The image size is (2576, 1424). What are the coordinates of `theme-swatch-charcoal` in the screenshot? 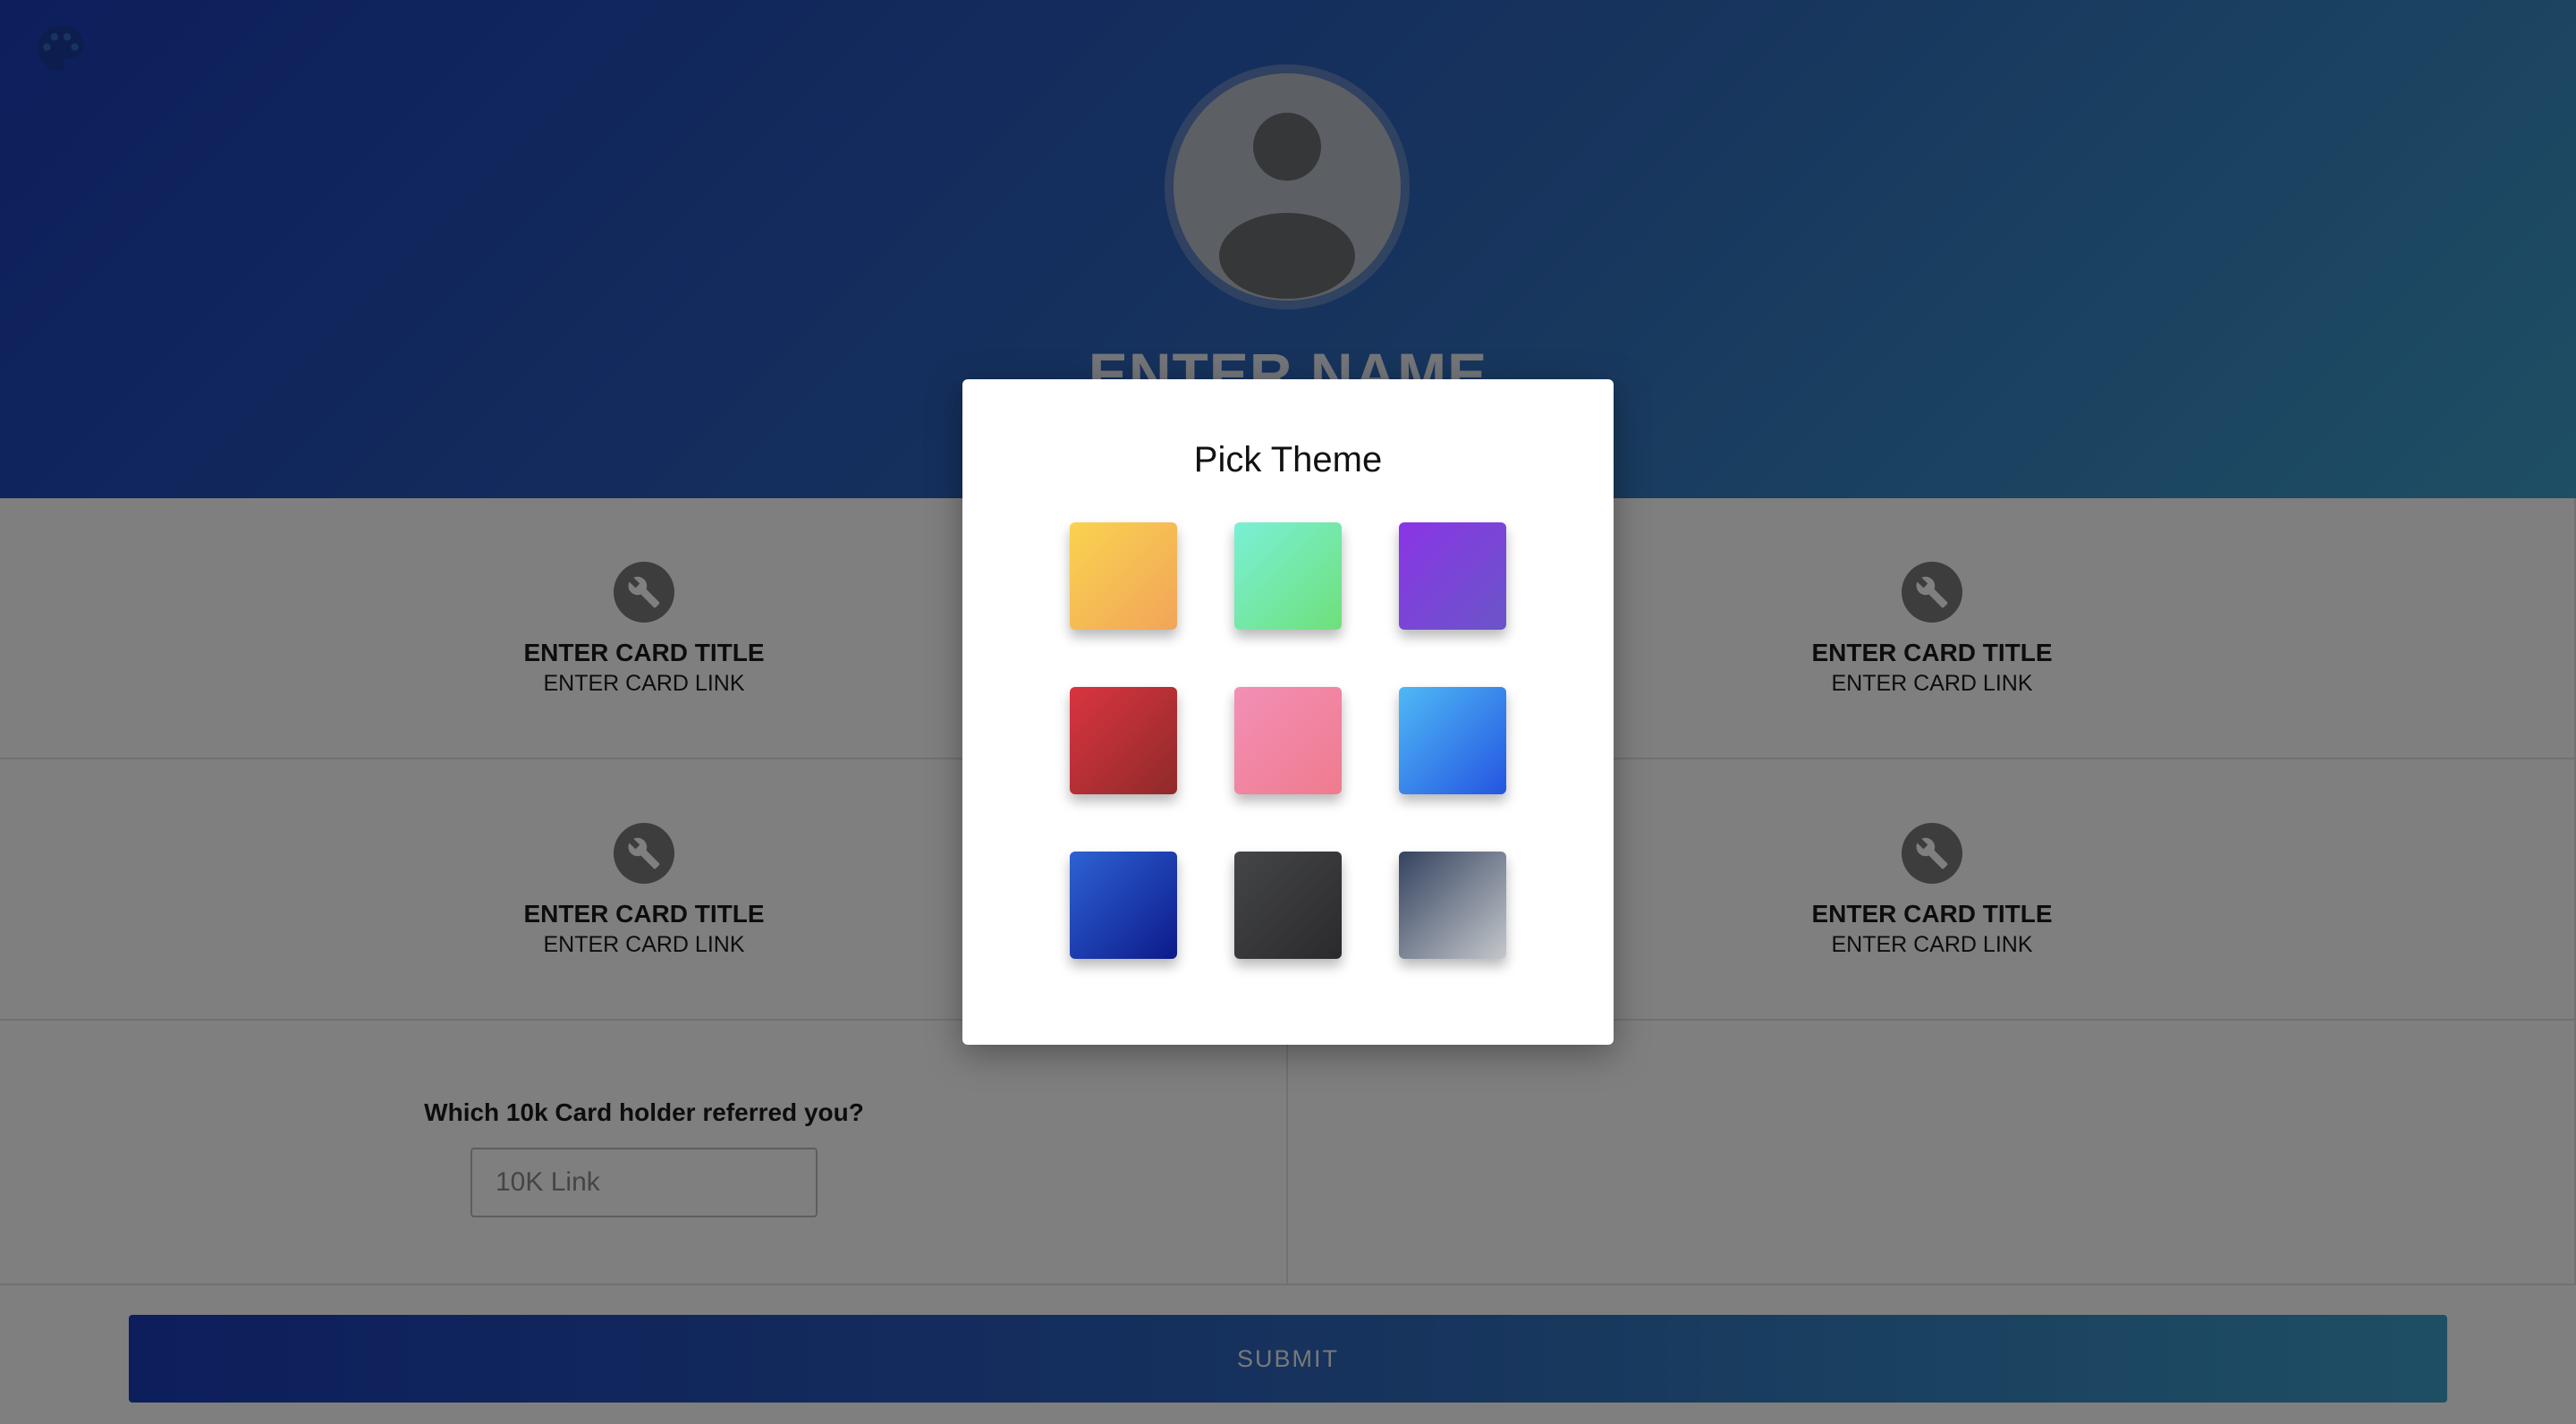 It's located at (1288, 905).